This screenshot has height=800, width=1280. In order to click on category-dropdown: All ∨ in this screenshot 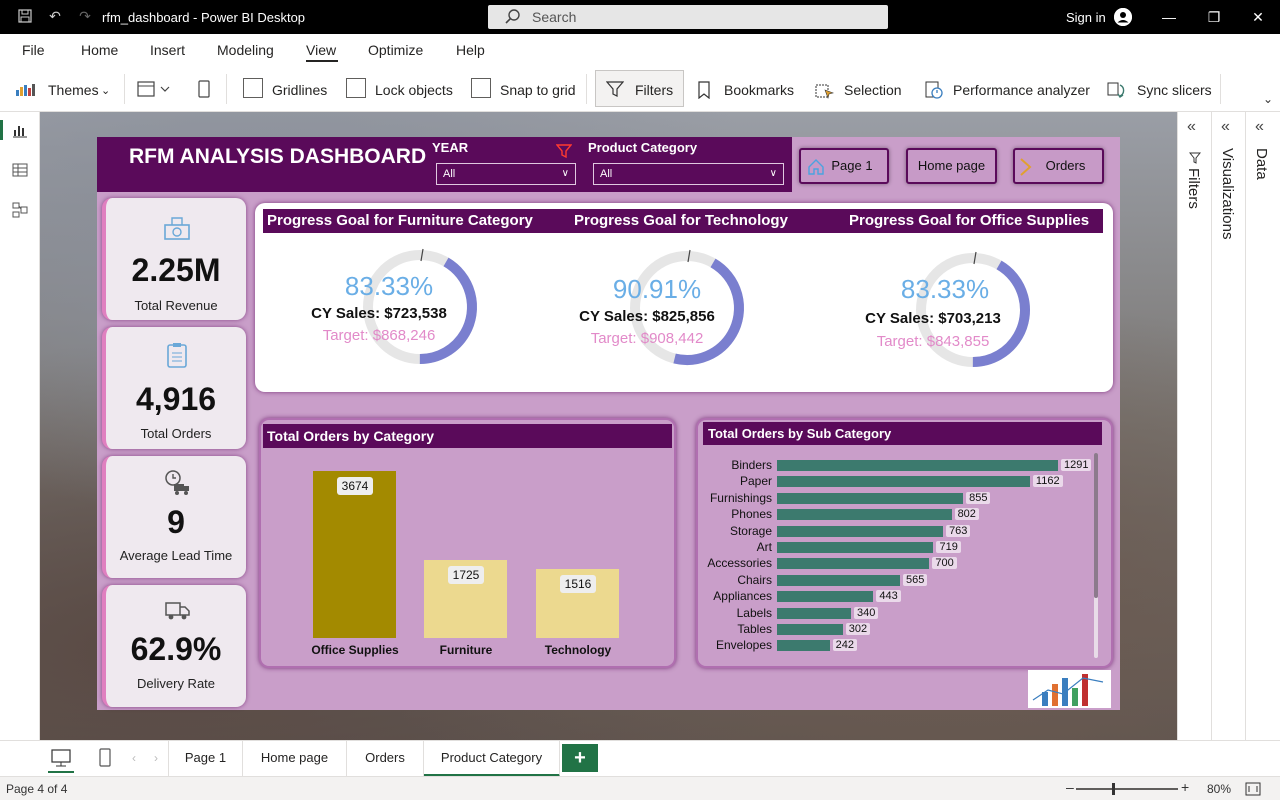, I will do `click(688, 174)`.